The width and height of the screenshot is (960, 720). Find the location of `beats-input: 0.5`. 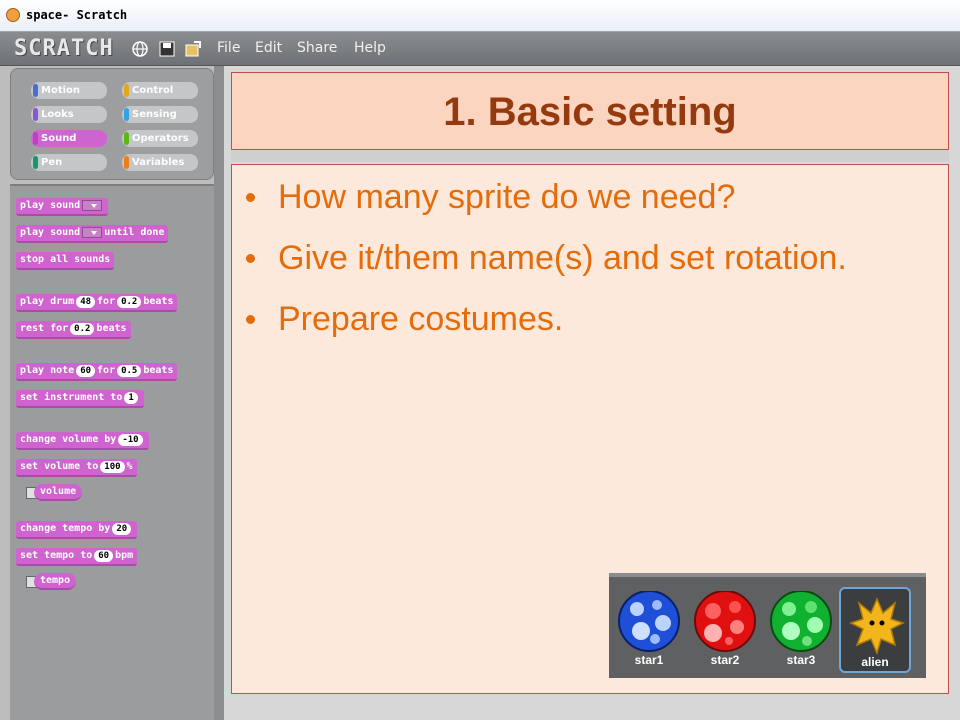

beats-input: 0.5 is located at coordinates (129, 371).